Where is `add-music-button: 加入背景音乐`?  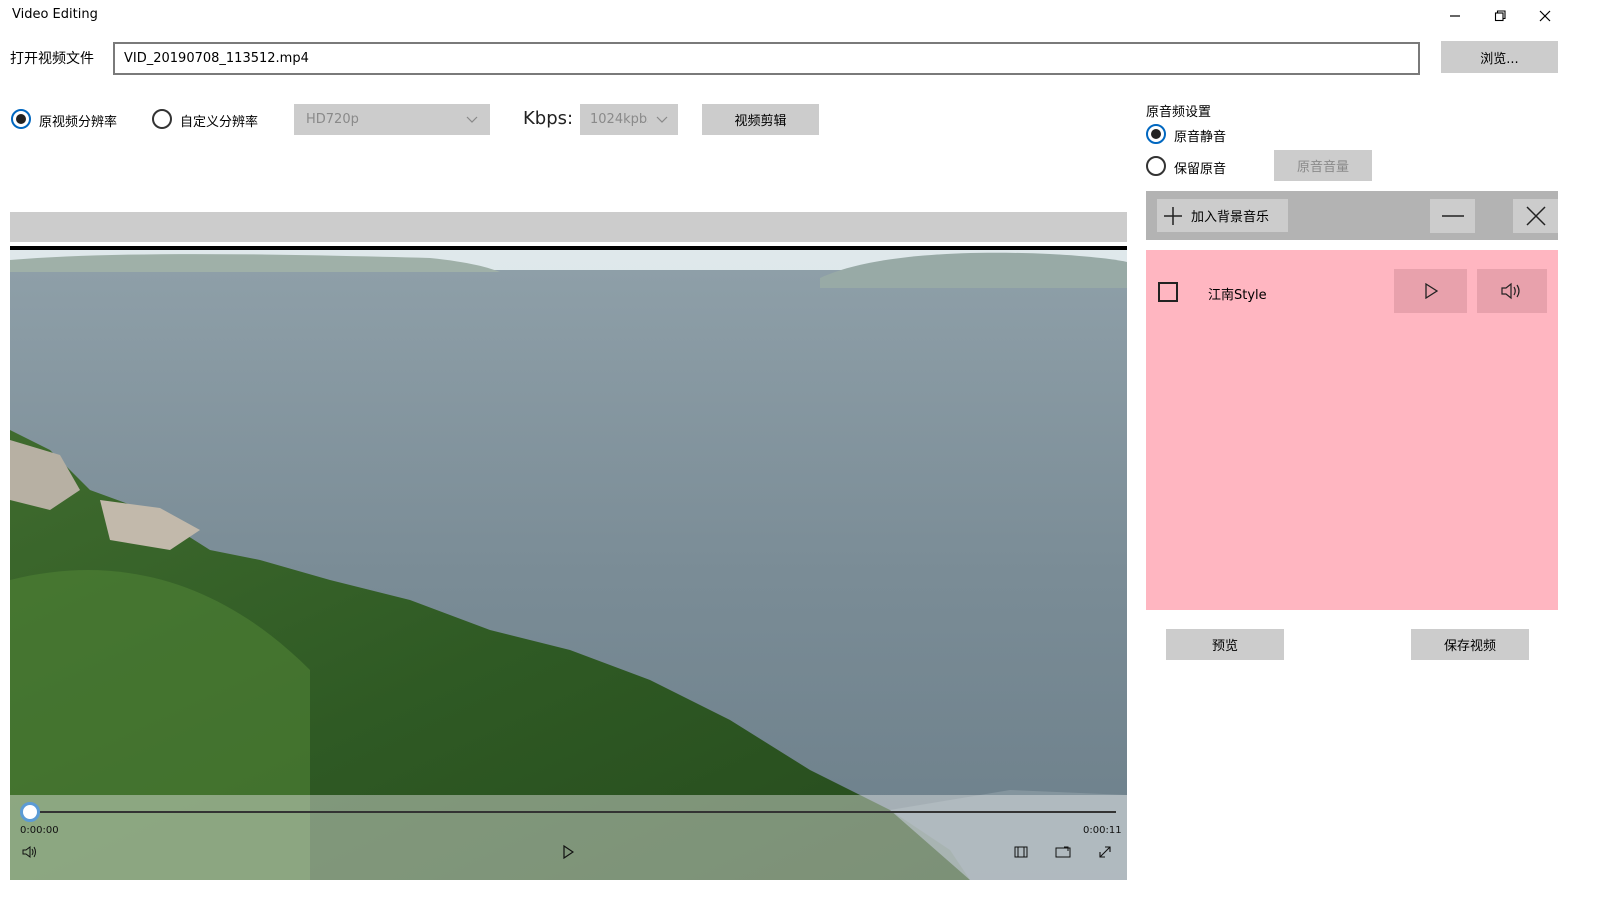 add-music-button: 加入背景音乐 is located at coordinates (1222, 215).